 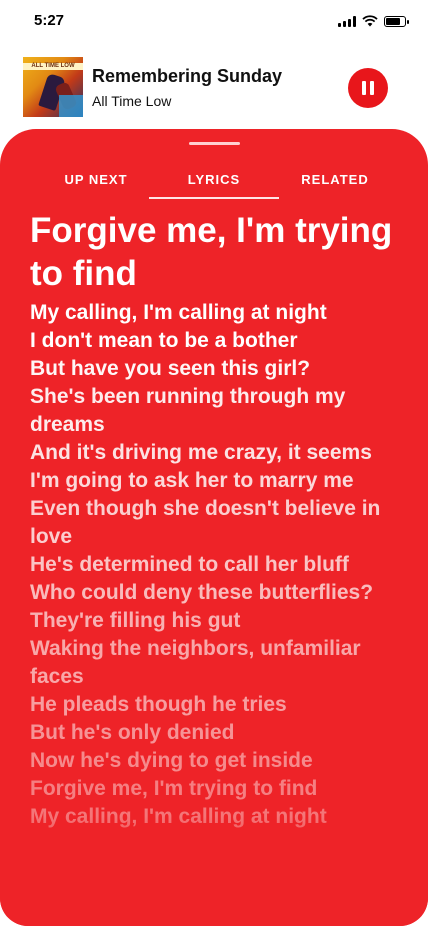 I want to click on pause-icon, so click(x=368, y=88).